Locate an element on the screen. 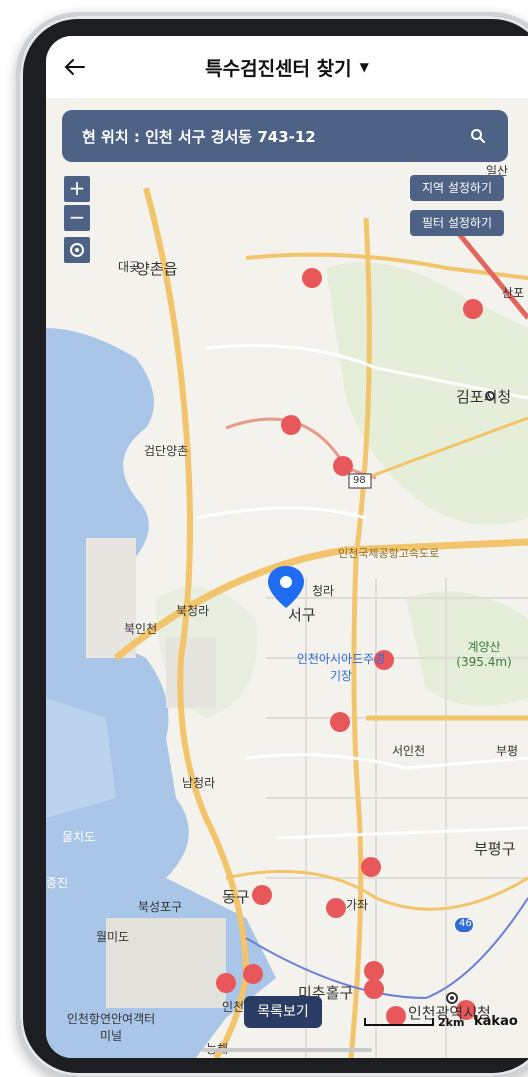 Image resolution: width=528 pixels, height=1077 pixels. route-98-label: 98 is located at coordinates (359, 480).